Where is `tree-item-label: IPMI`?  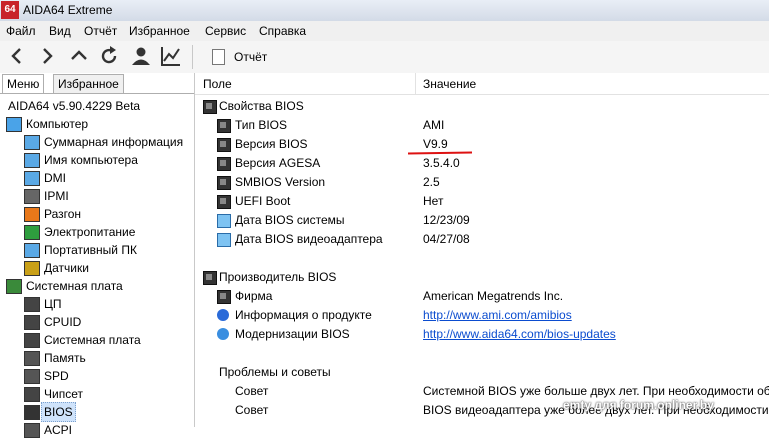 tree-item-label: IPMI is located at coordinates (56, 196).